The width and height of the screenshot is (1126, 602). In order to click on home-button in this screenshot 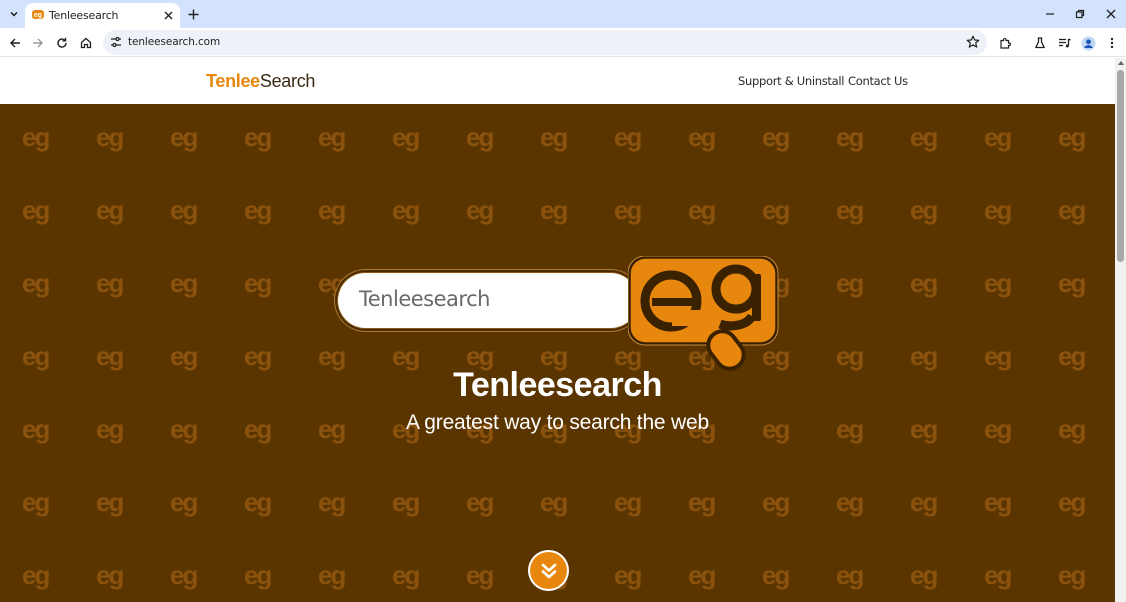, I will do `click(86, 43)`.